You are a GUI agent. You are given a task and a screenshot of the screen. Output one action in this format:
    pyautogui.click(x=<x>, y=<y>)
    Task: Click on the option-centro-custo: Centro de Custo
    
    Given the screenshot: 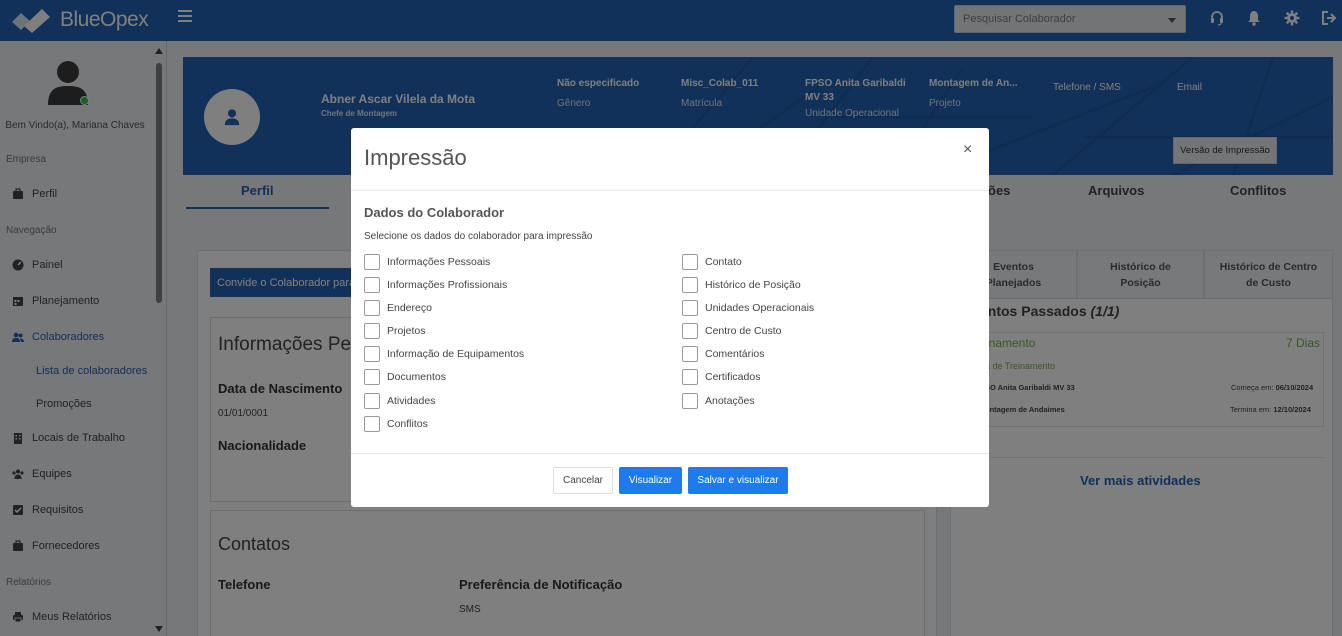 What is the action you would take?
    pyautogui.click(x=731, y=331)
    